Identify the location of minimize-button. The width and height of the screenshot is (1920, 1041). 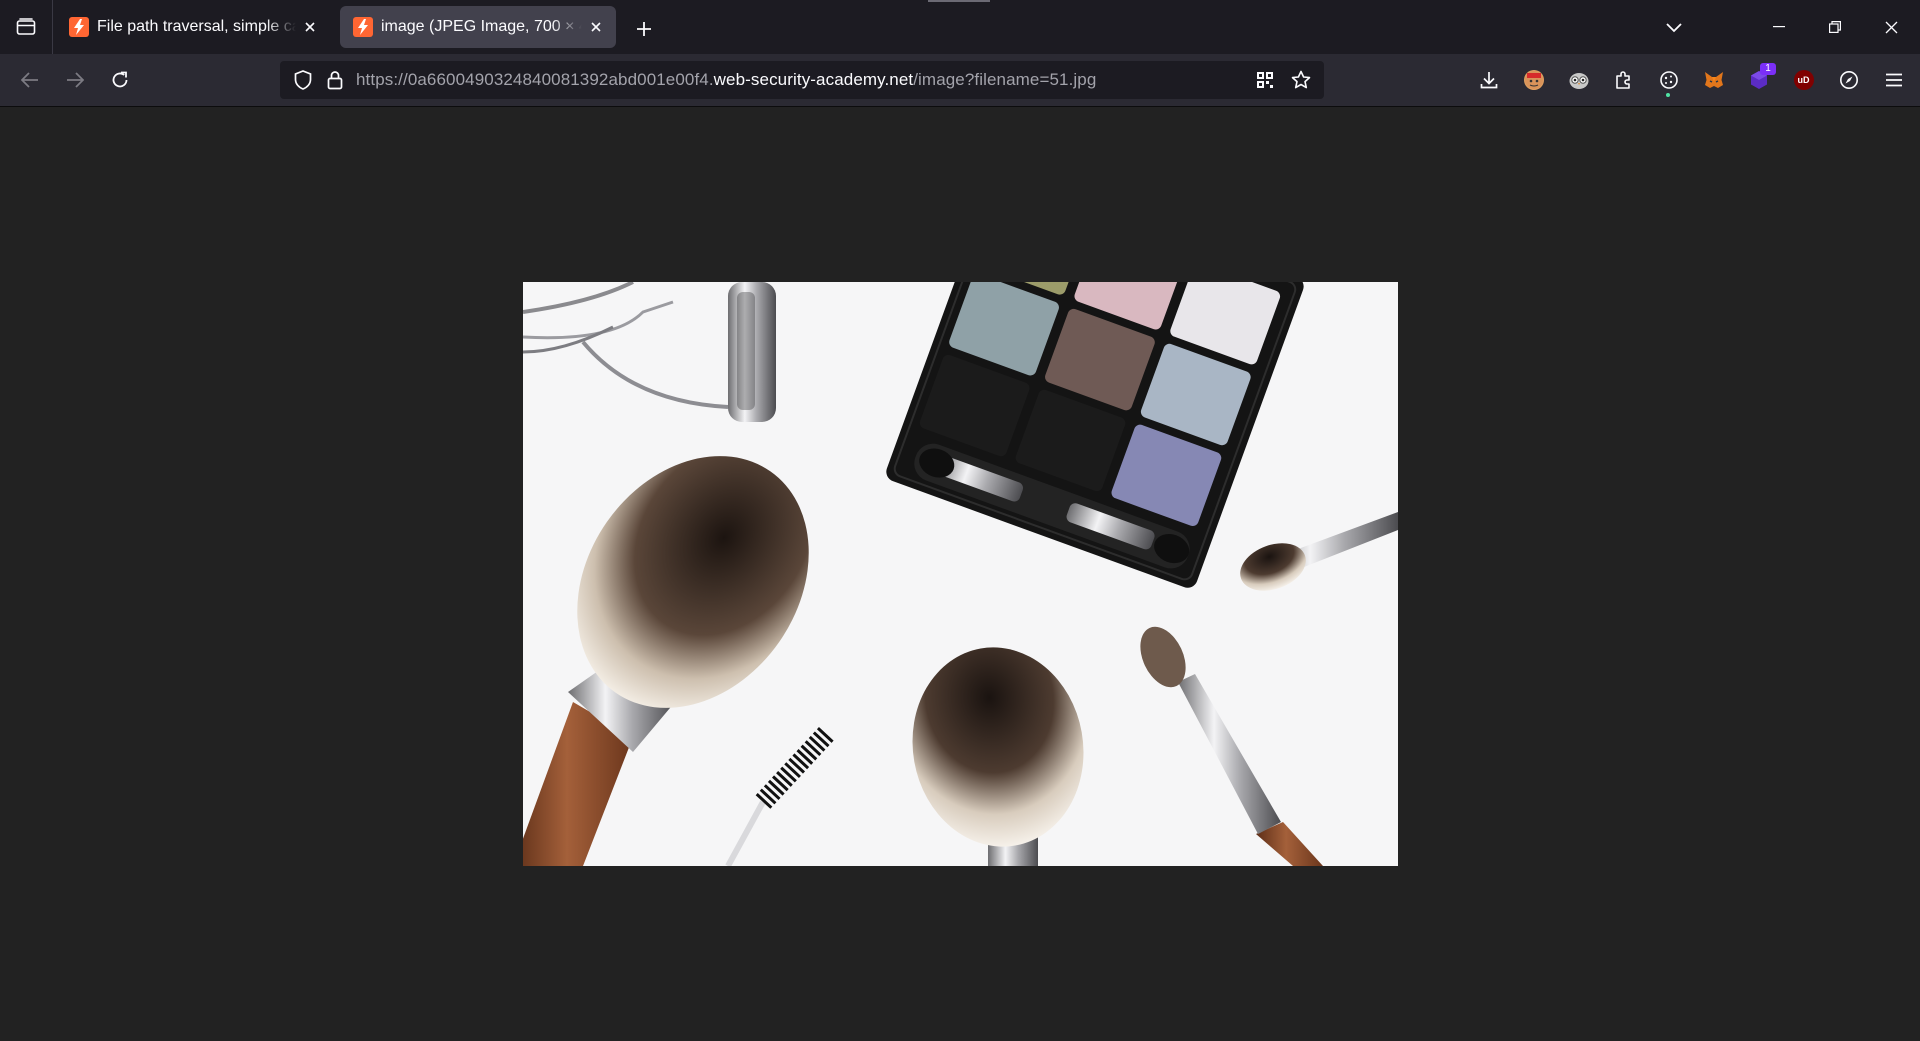
(1779, 27).